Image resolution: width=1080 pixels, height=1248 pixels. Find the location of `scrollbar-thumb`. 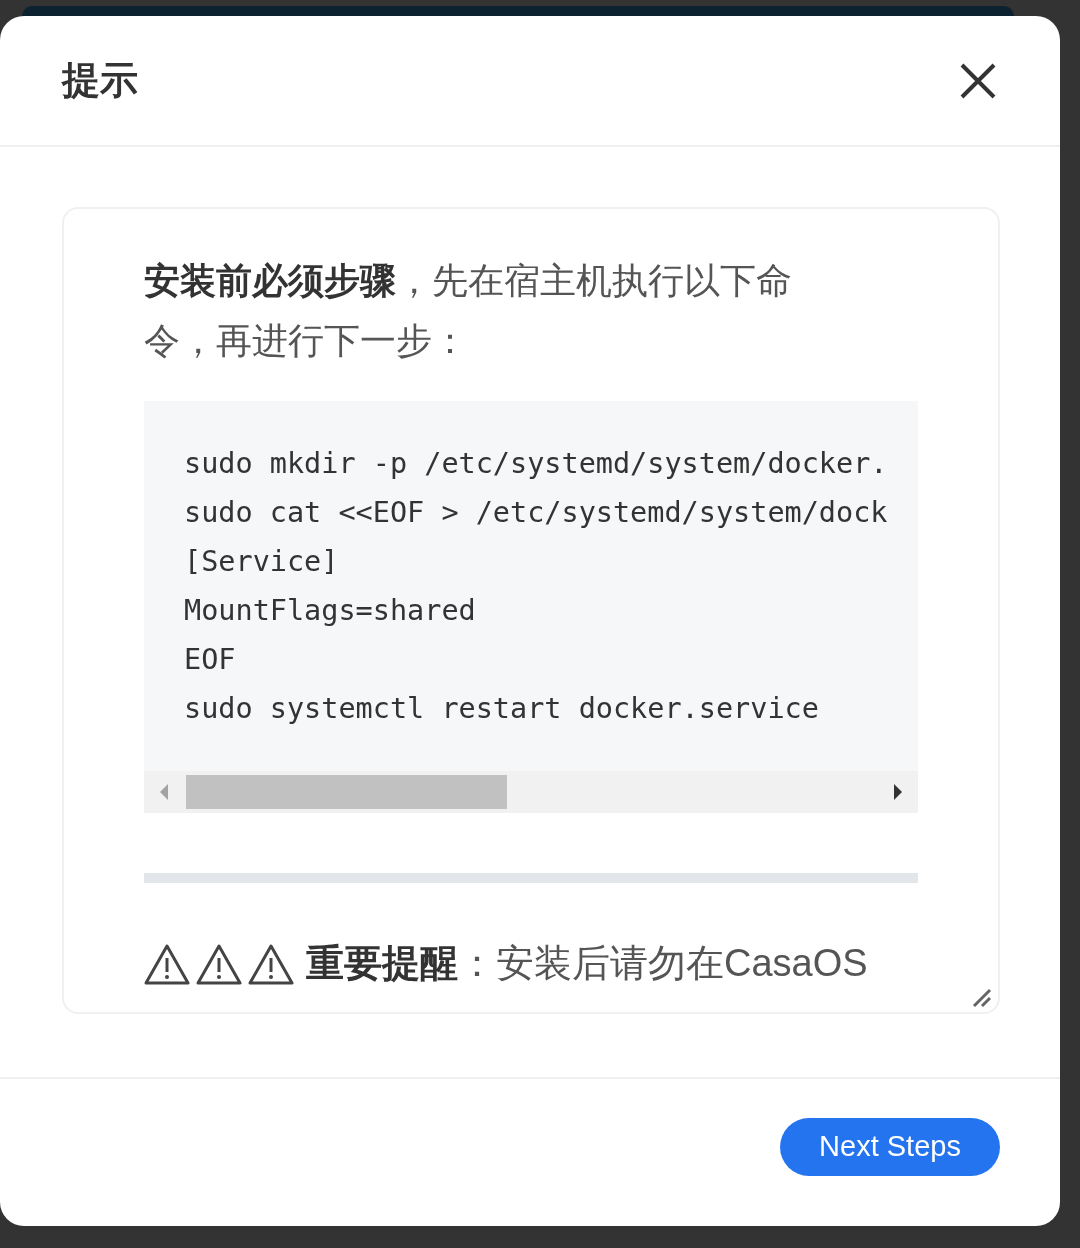

scrollbar-thumb is located at coordinates (346, 792).